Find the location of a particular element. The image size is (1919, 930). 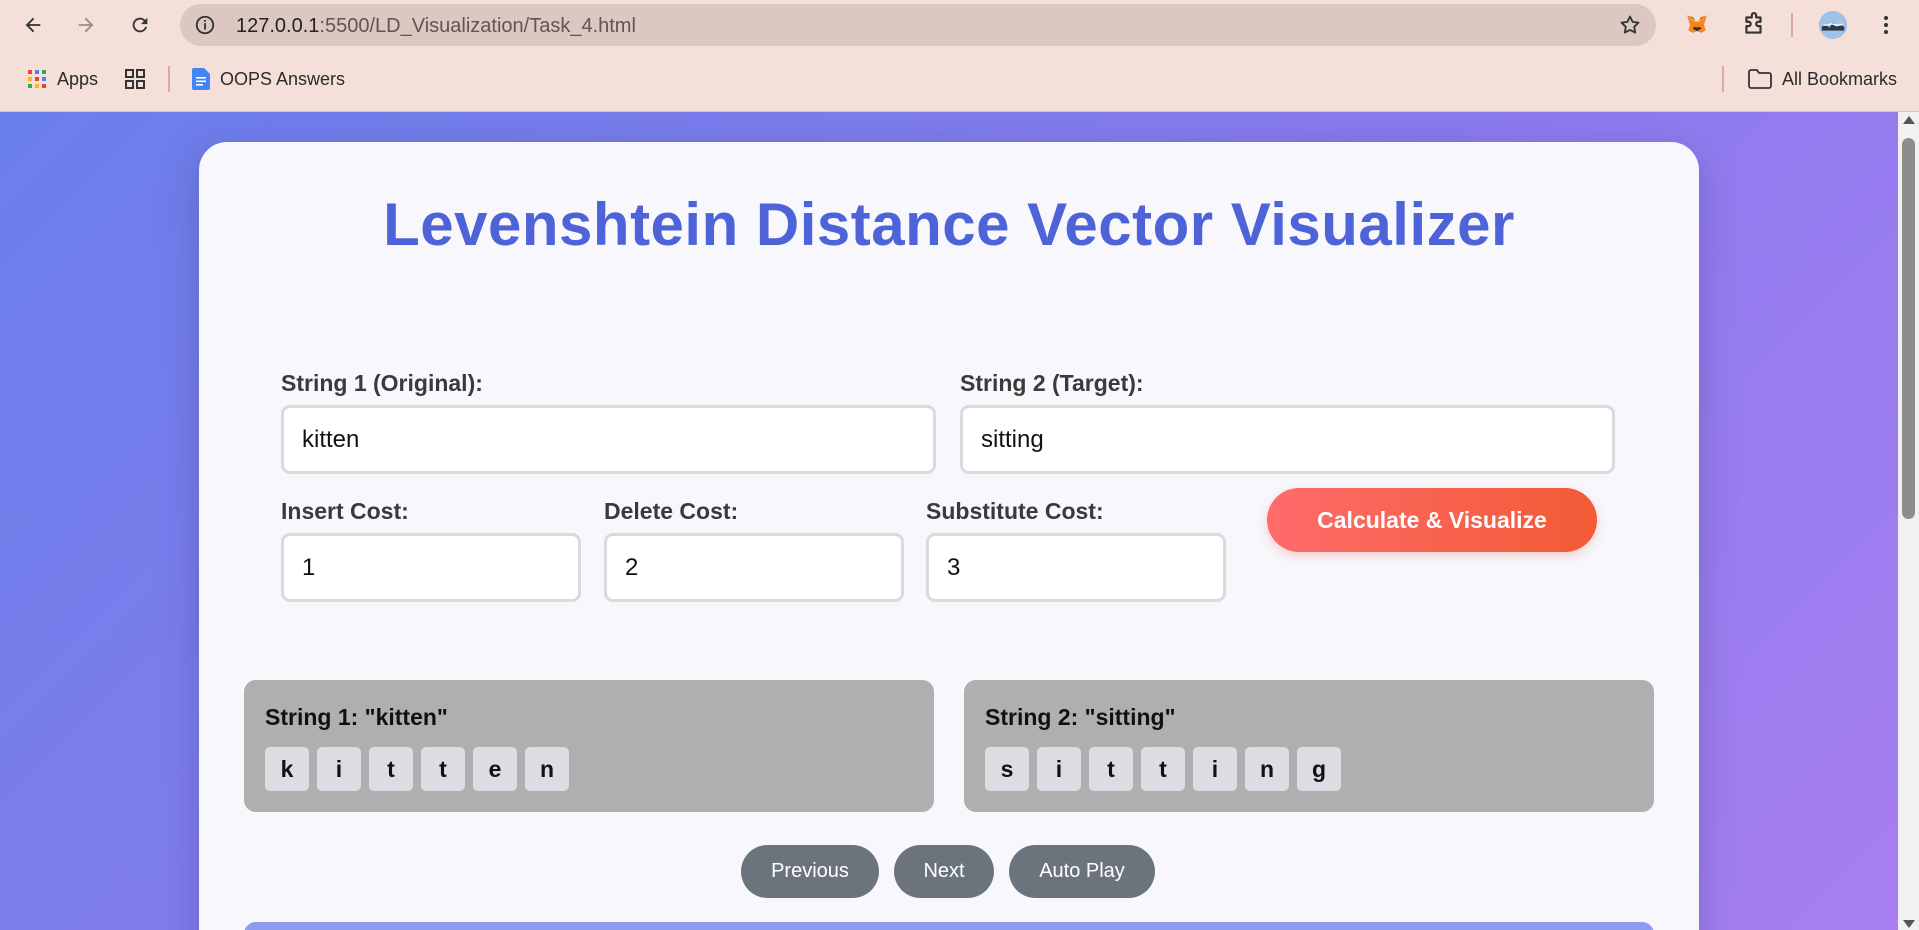

tab-groups-button is located at coordinates (135, 79).